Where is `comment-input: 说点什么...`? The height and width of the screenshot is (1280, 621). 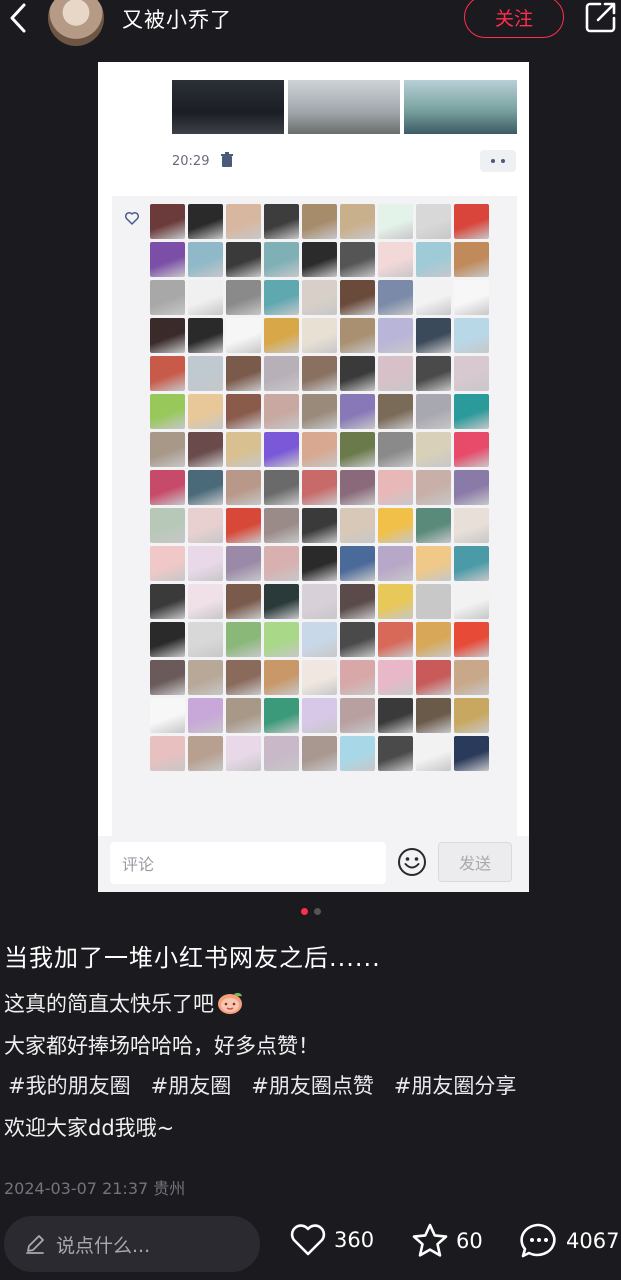 comment-input: 说点什么... is located at coordinates (132, 1244).